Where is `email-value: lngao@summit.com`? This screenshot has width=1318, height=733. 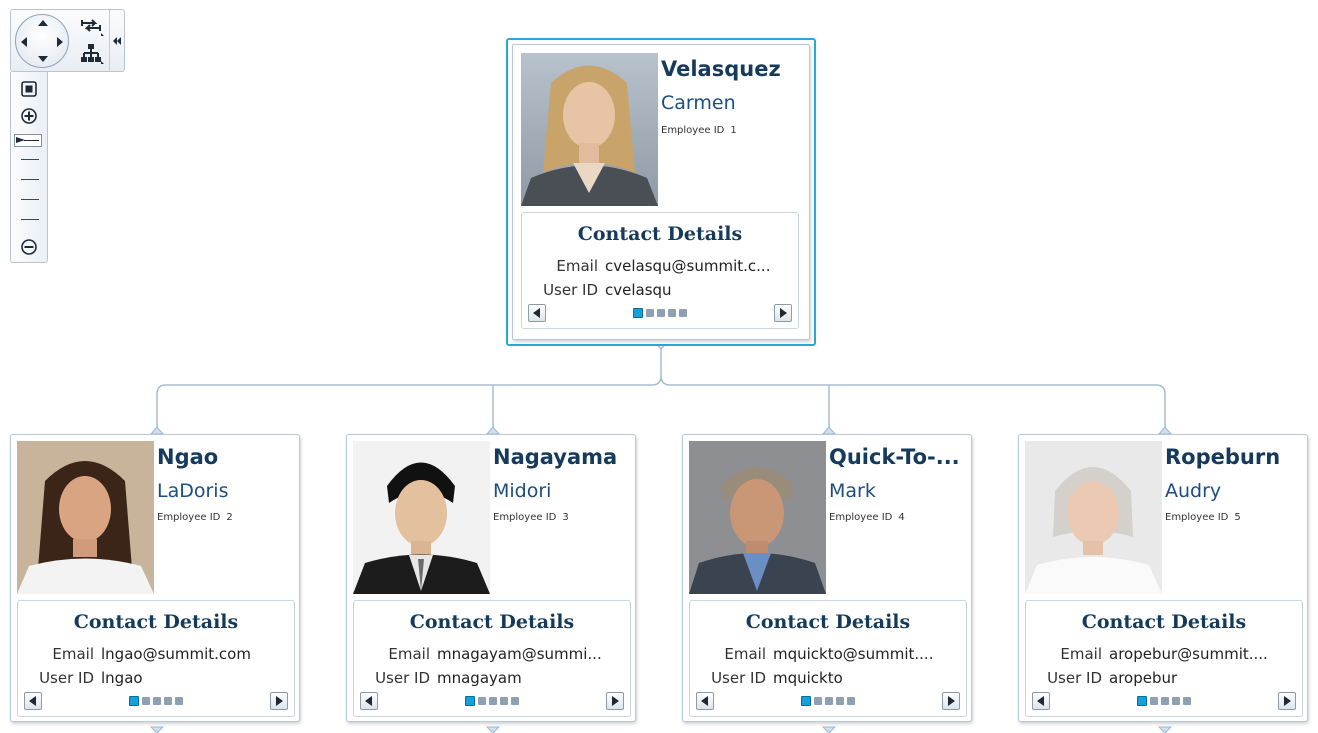 email-value: lngao@summit.com is located at coordinates (176, 654).